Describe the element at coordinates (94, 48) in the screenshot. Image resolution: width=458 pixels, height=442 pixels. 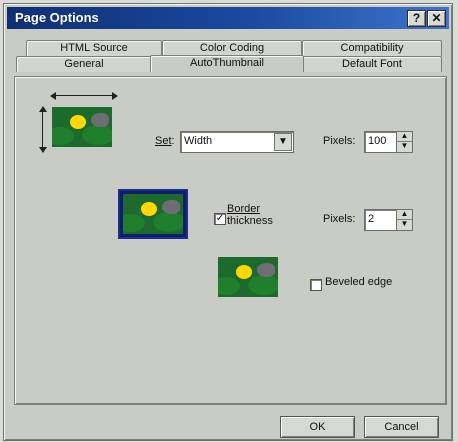
I see `tab-html-source: HTML Source` at that location.